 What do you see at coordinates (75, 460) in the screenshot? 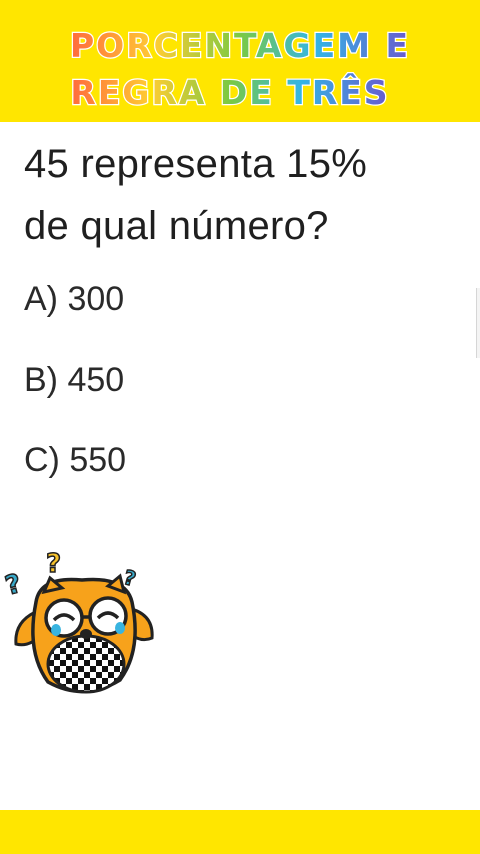
I see `option-c: C) 550` at bounding box center [75, 460].